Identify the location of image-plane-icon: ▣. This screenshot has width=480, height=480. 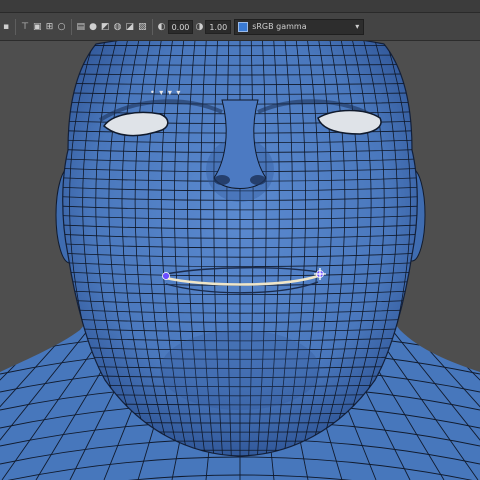
(37, 27).